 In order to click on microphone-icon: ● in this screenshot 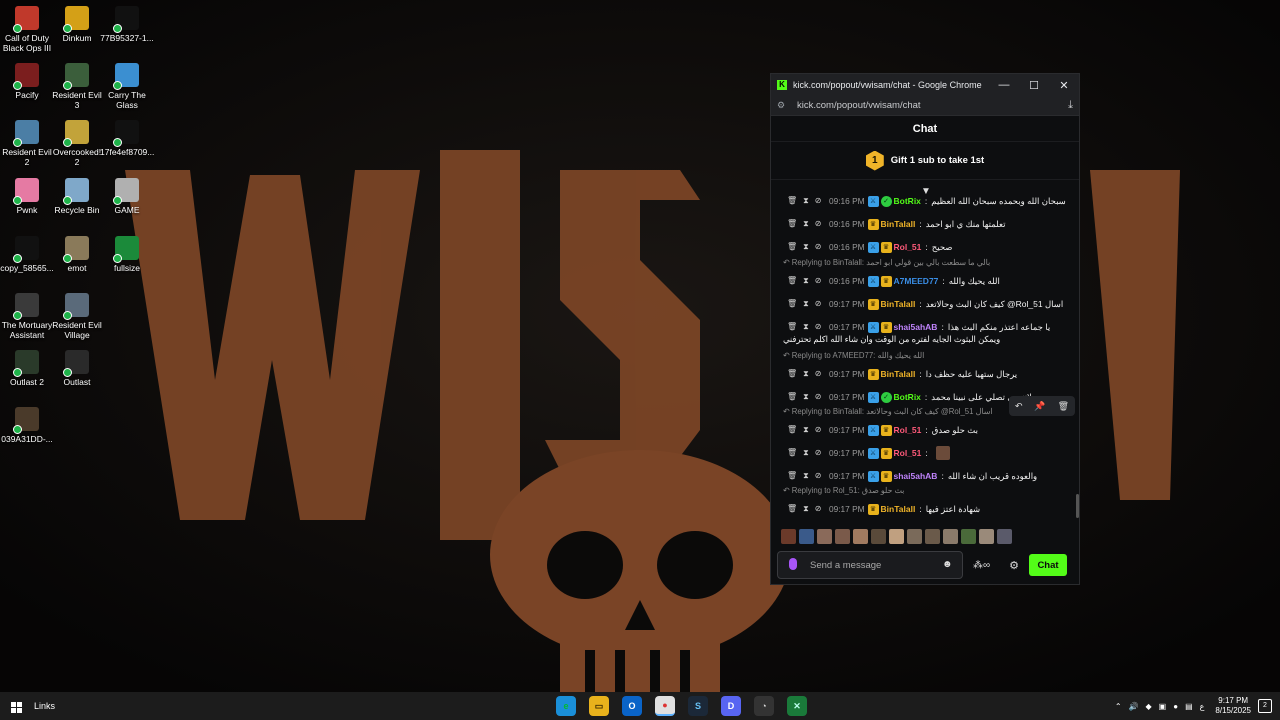, I will do `click(1175, 706)`.